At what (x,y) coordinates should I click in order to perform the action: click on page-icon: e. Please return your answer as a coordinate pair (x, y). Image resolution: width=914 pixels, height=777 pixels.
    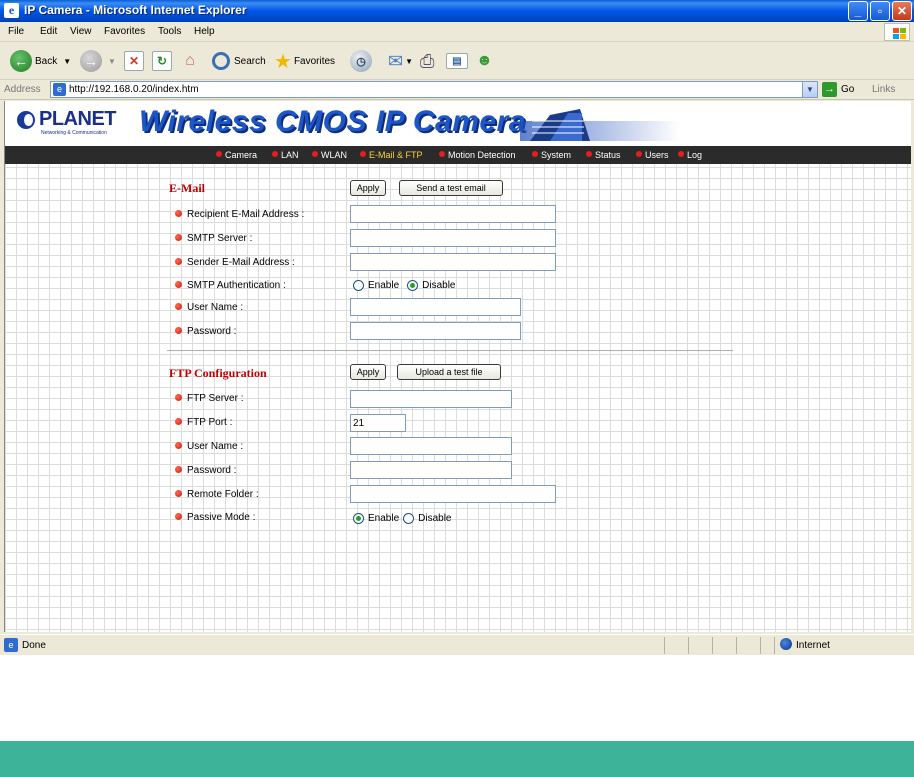
    Looking at the image, I should click on (59, 89).